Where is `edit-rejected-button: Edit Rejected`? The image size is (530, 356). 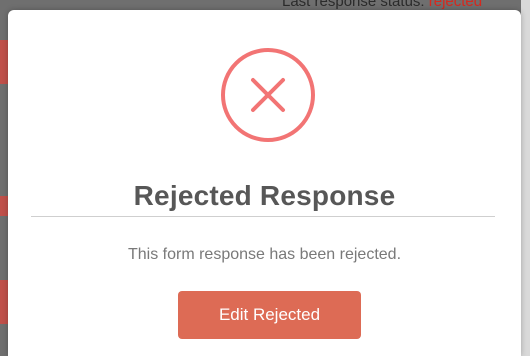 edit-rejected-button: Edit Rejected is located at coordinates (269, 315).